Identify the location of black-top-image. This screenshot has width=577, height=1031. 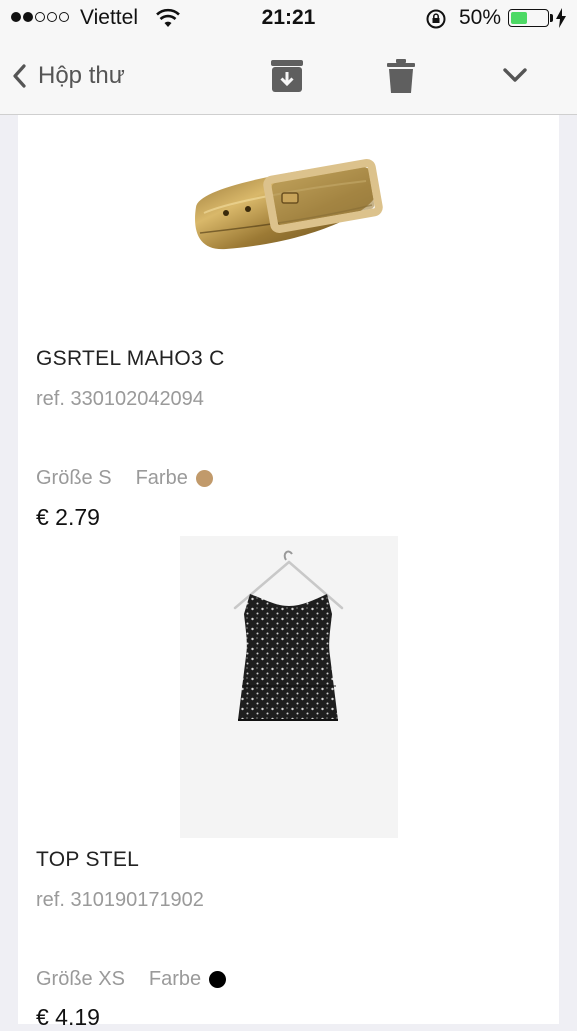
(289, 687).